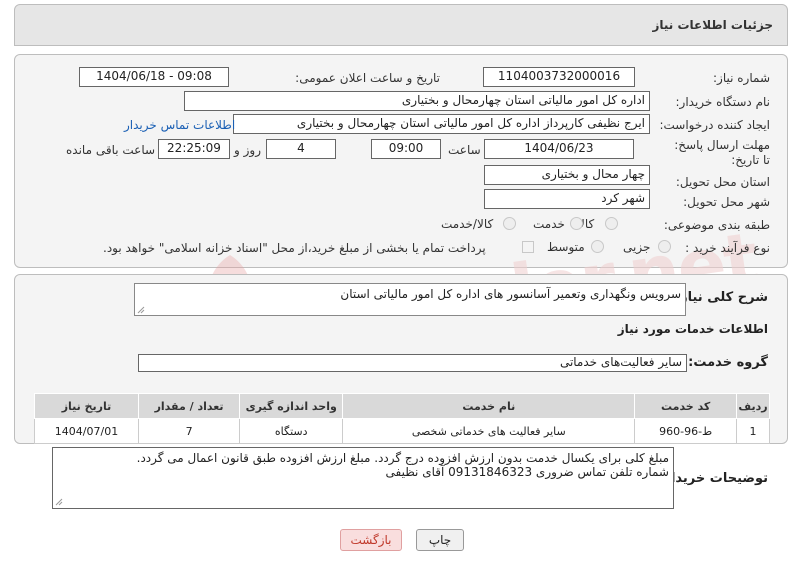  What do you see at coordinates (686, 431) in the screenshot?
I see `cell-code: ط-96-960` at bounding box center [686, 431].